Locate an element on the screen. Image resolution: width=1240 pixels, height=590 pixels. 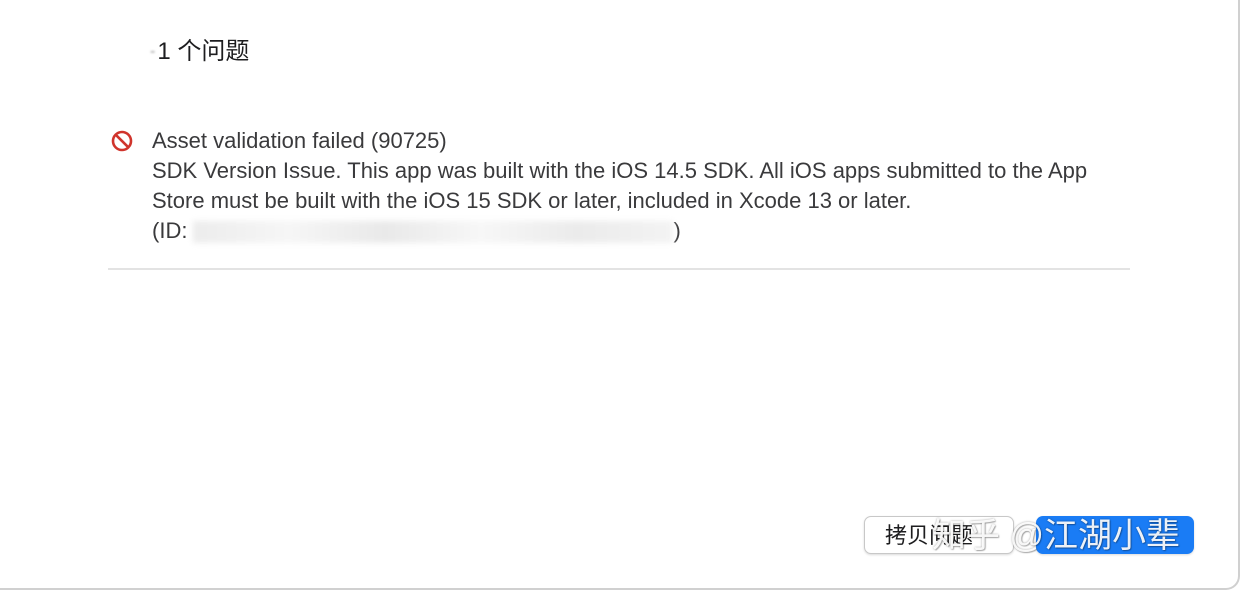
error-prohibited-icon is located at coordinates (122, 141).